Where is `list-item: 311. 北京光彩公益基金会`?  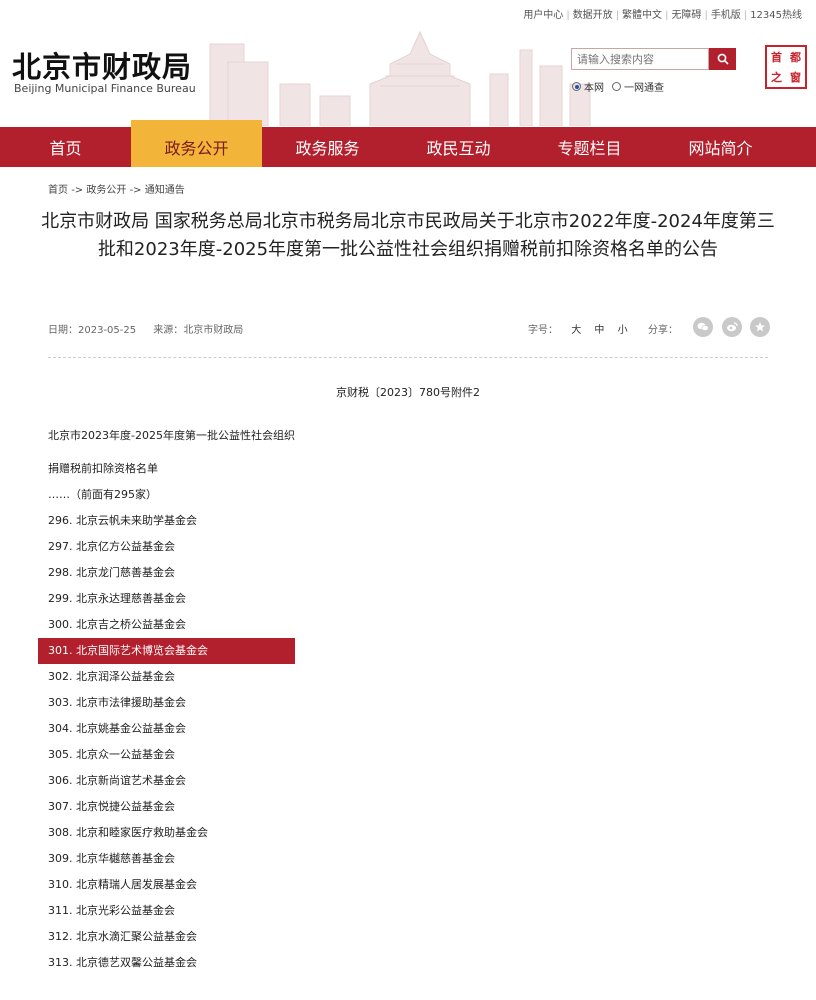 list-item: 311. 北京光彩公益基金会 is located at coordinates (111, 910).